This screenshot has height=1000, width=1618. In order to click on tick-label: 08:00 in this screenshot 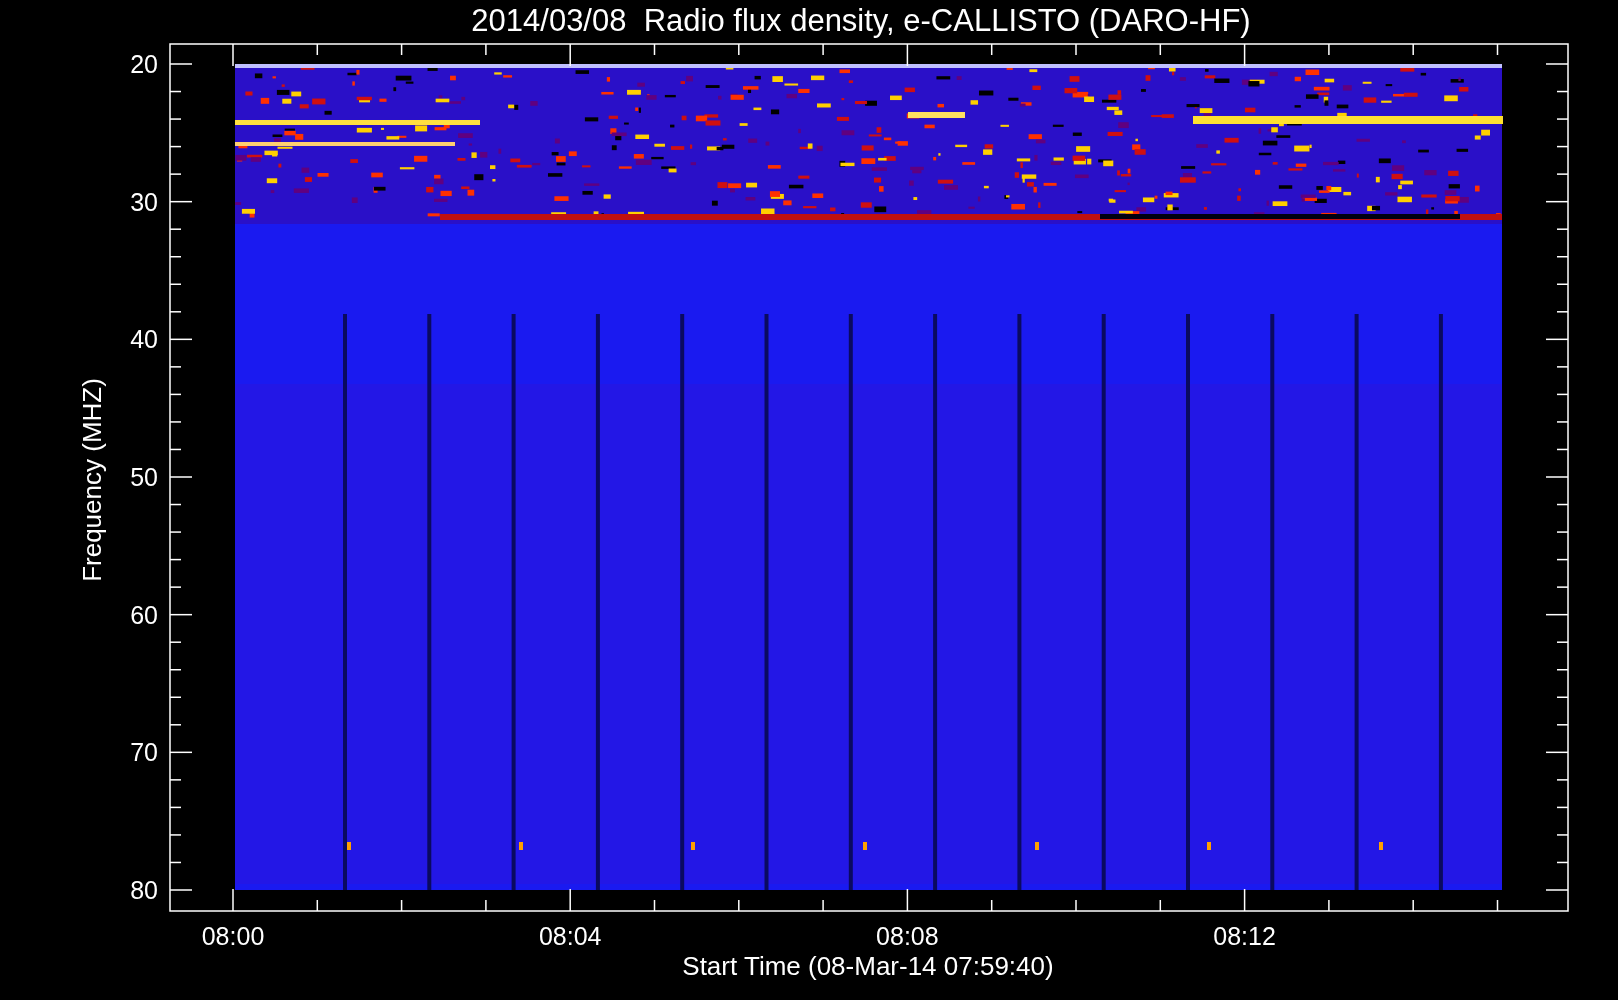, I will do `click(233, 936)`.